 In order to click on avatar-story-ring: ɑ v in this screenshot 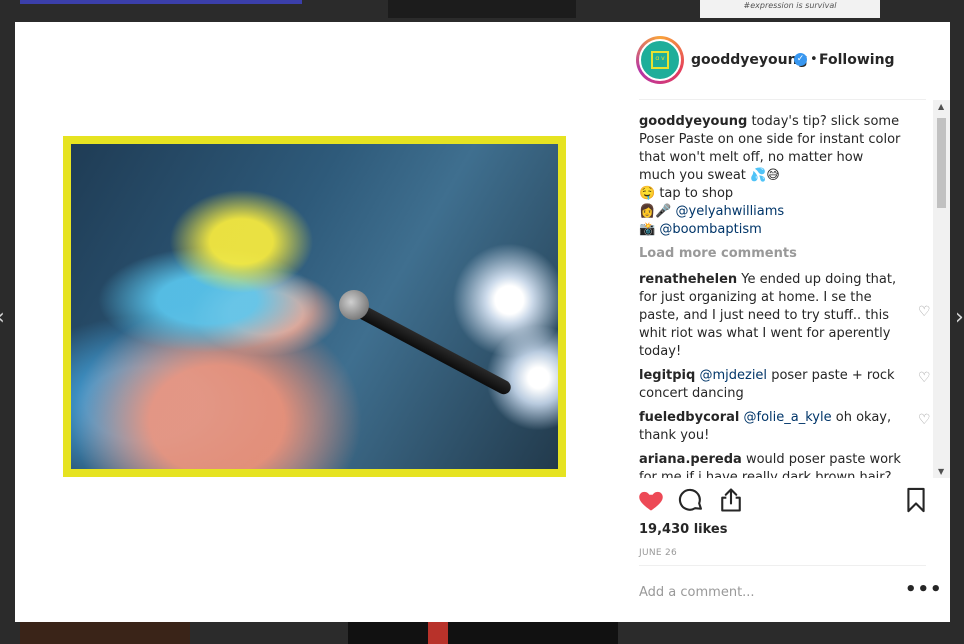, I will do `click(660, 60)`.